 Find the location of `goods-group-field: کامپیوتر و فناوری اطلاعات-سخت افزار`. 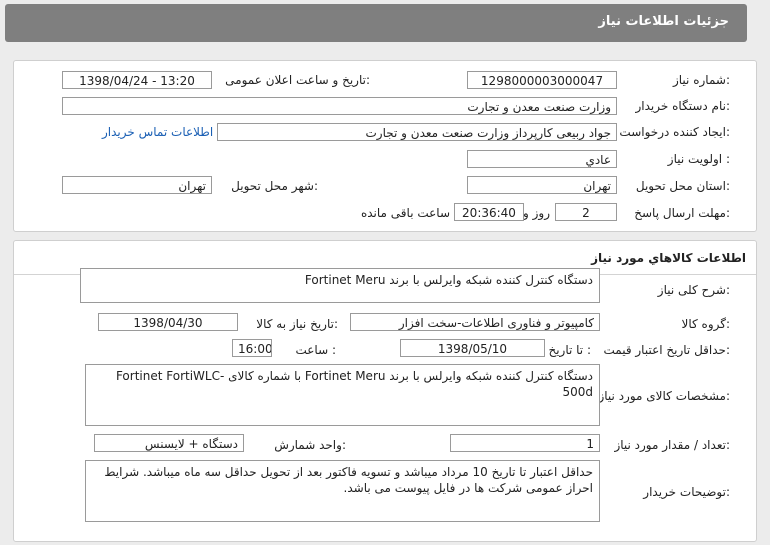

goods-group-field: کامپیوتر و فناوری اطلاعات-سخت افزار is located at coordinates (475, 322).